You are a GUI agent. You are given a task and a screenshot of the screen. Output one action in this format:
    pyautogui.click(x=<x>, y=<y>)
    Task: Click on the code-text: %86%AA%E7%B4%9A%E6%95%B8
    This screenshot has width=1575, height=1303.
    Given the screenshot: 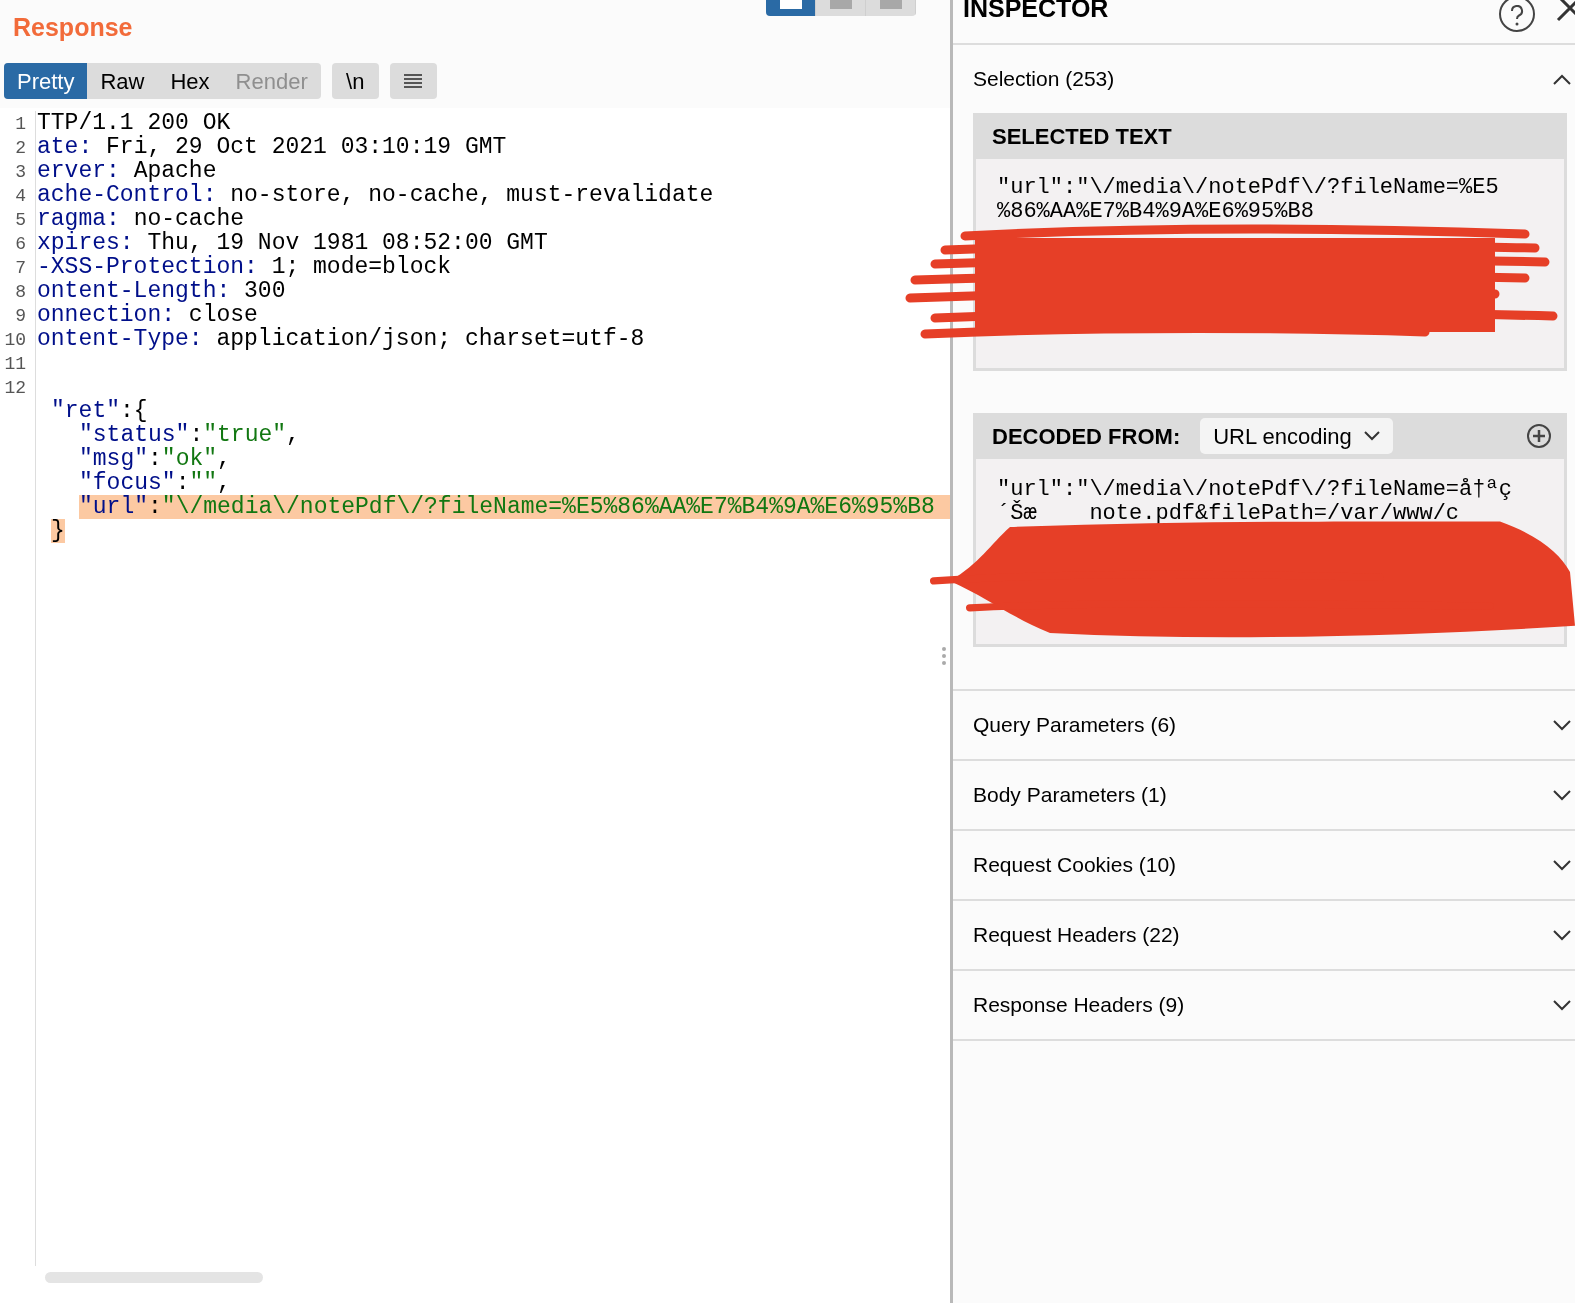 What is the action you would take?
    pyautogui.click(x=1156, y=212)
    